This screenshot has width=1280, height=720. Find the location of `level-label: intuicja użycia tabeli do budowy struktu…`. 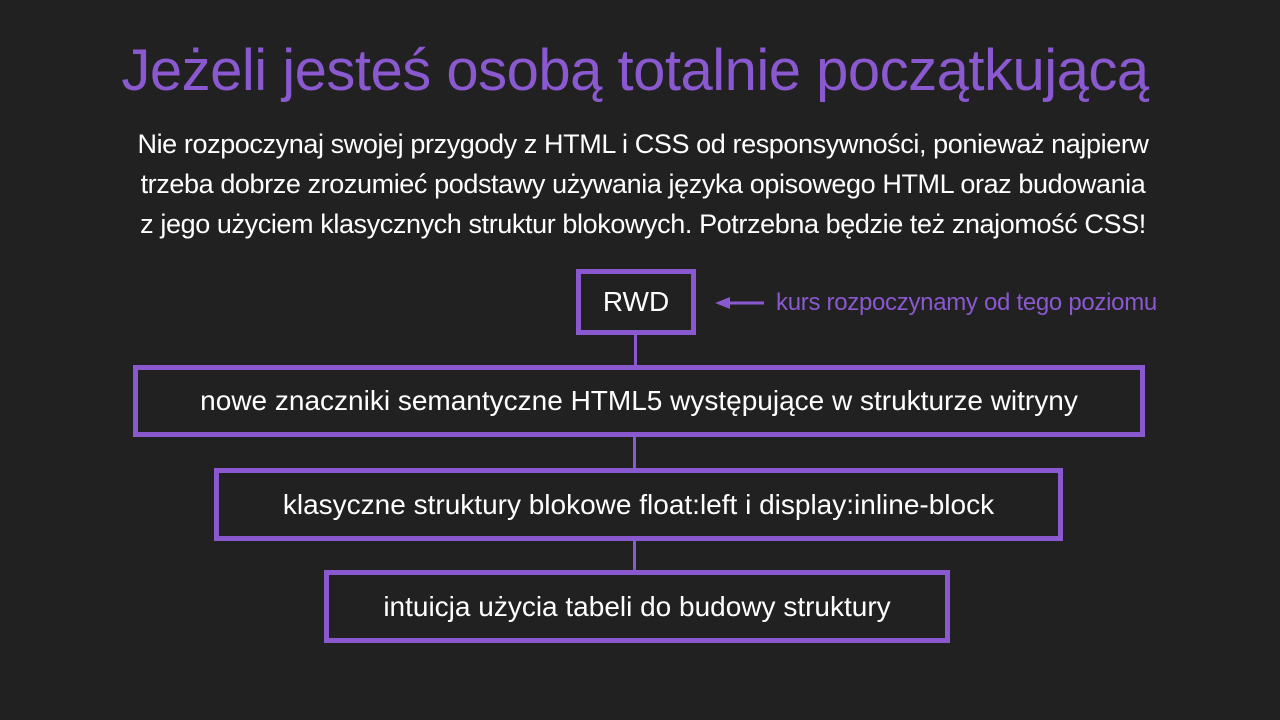

level-label: intuicja użycia tabeli do budowy struktu… is located at coordinates (637, 606).